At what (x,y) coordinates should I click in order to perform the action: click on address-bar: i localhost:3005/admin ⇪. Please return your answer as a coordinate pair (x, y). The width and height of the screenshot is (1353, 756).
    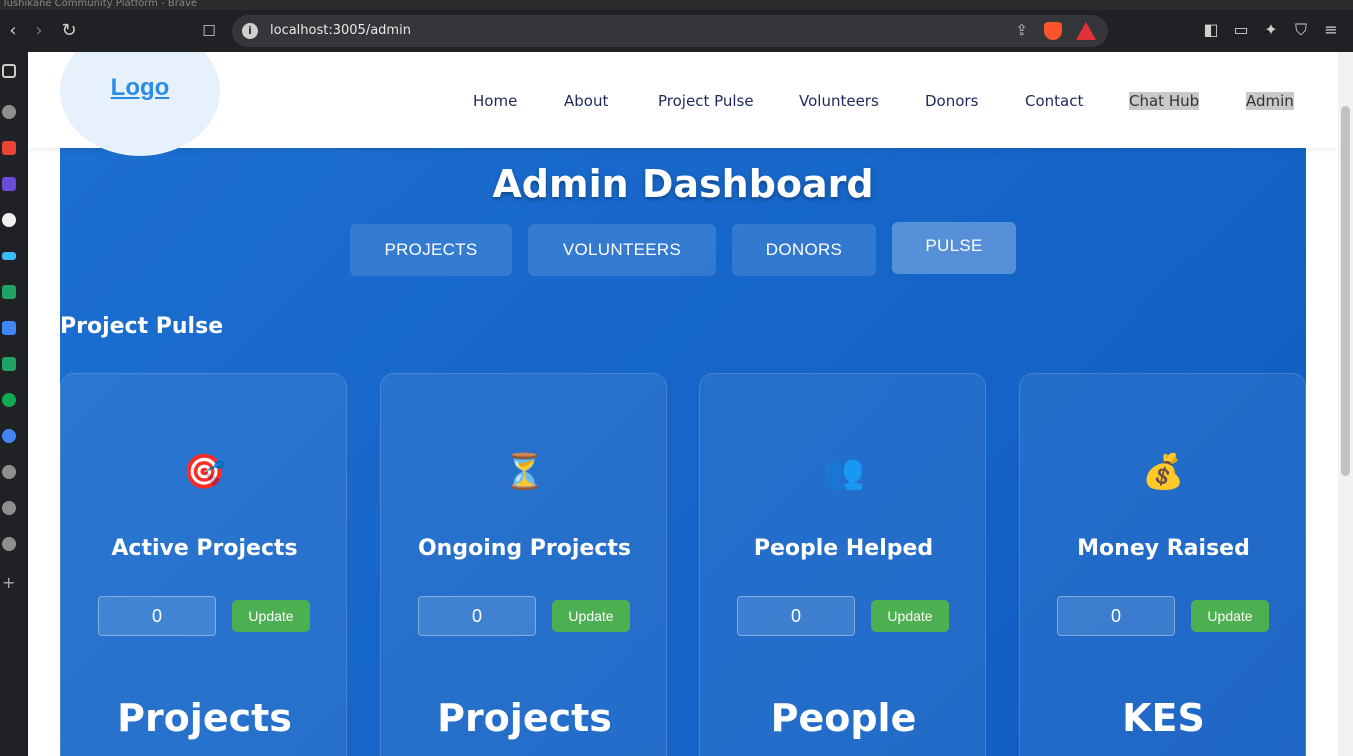
    Looking at the image, I should click on (670, 31).